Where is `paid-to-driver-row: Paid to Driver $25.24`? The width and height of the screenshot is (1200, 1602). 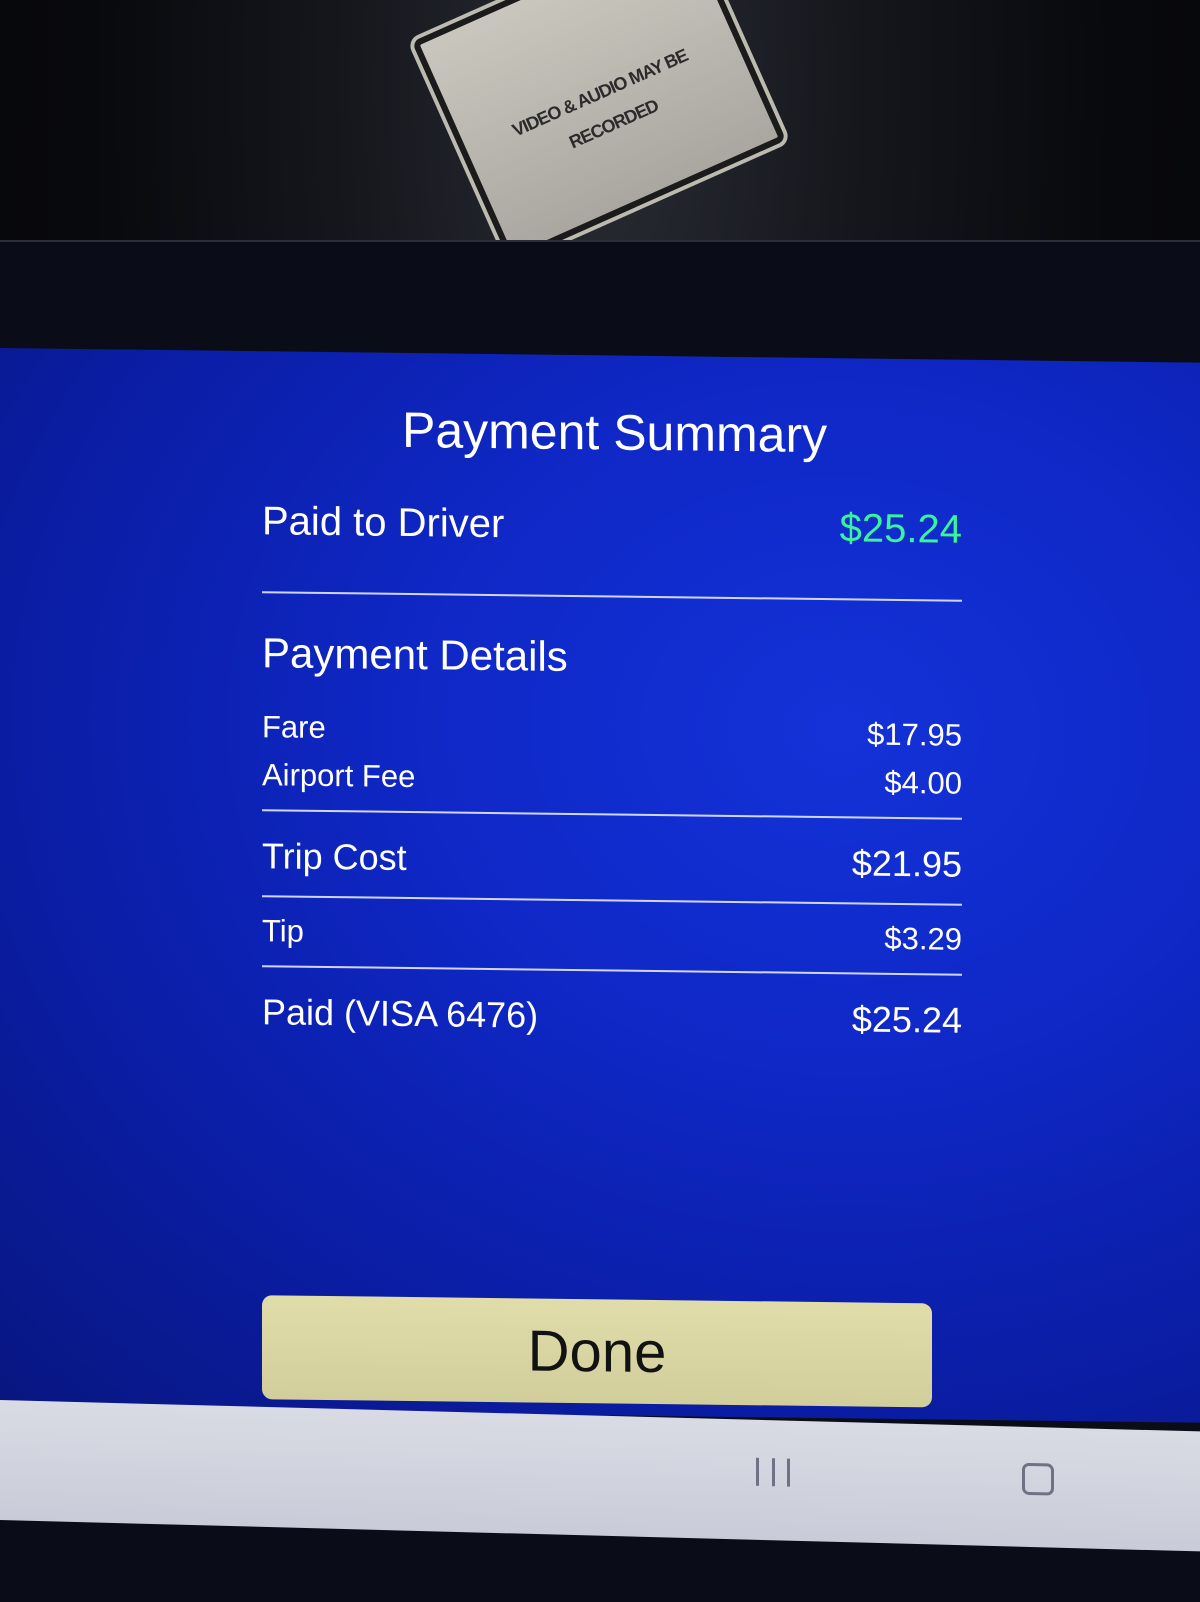 paid-to-driver-row: Paid to Driver $25.24 is located at coordinates (612, 526).